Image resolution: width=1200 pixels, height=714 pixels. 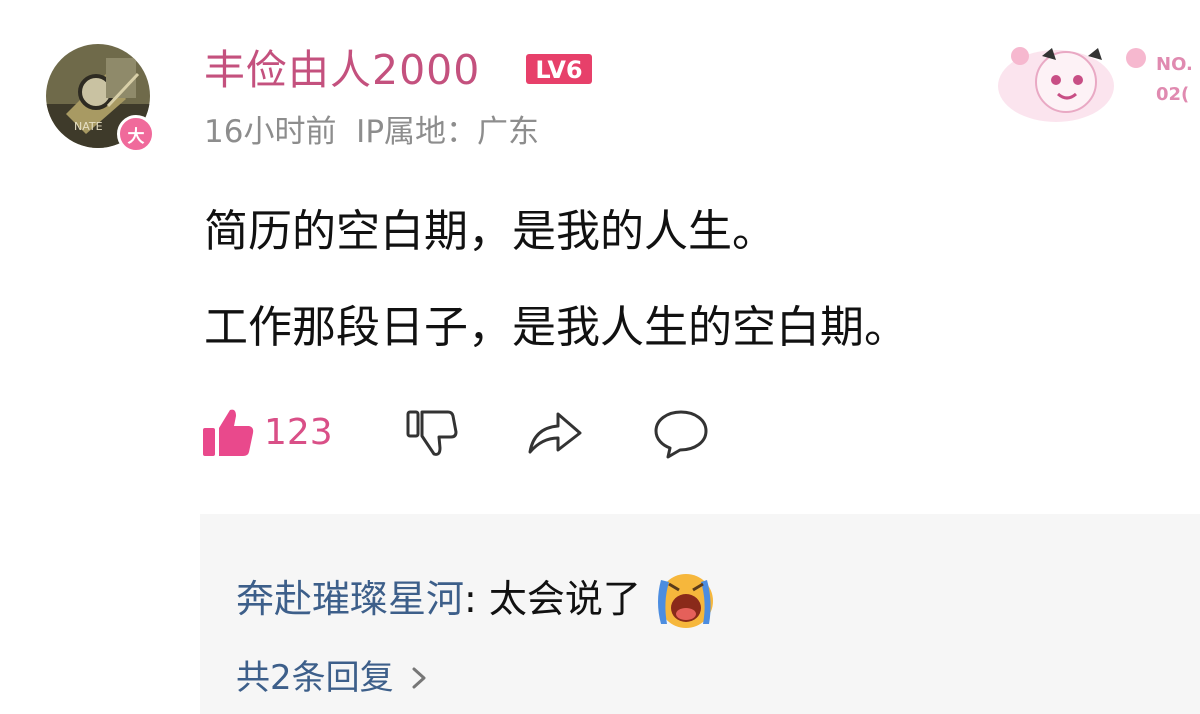 I want to click on reply-username: 奔赴璀璨星河, so click(x=350, y=599).